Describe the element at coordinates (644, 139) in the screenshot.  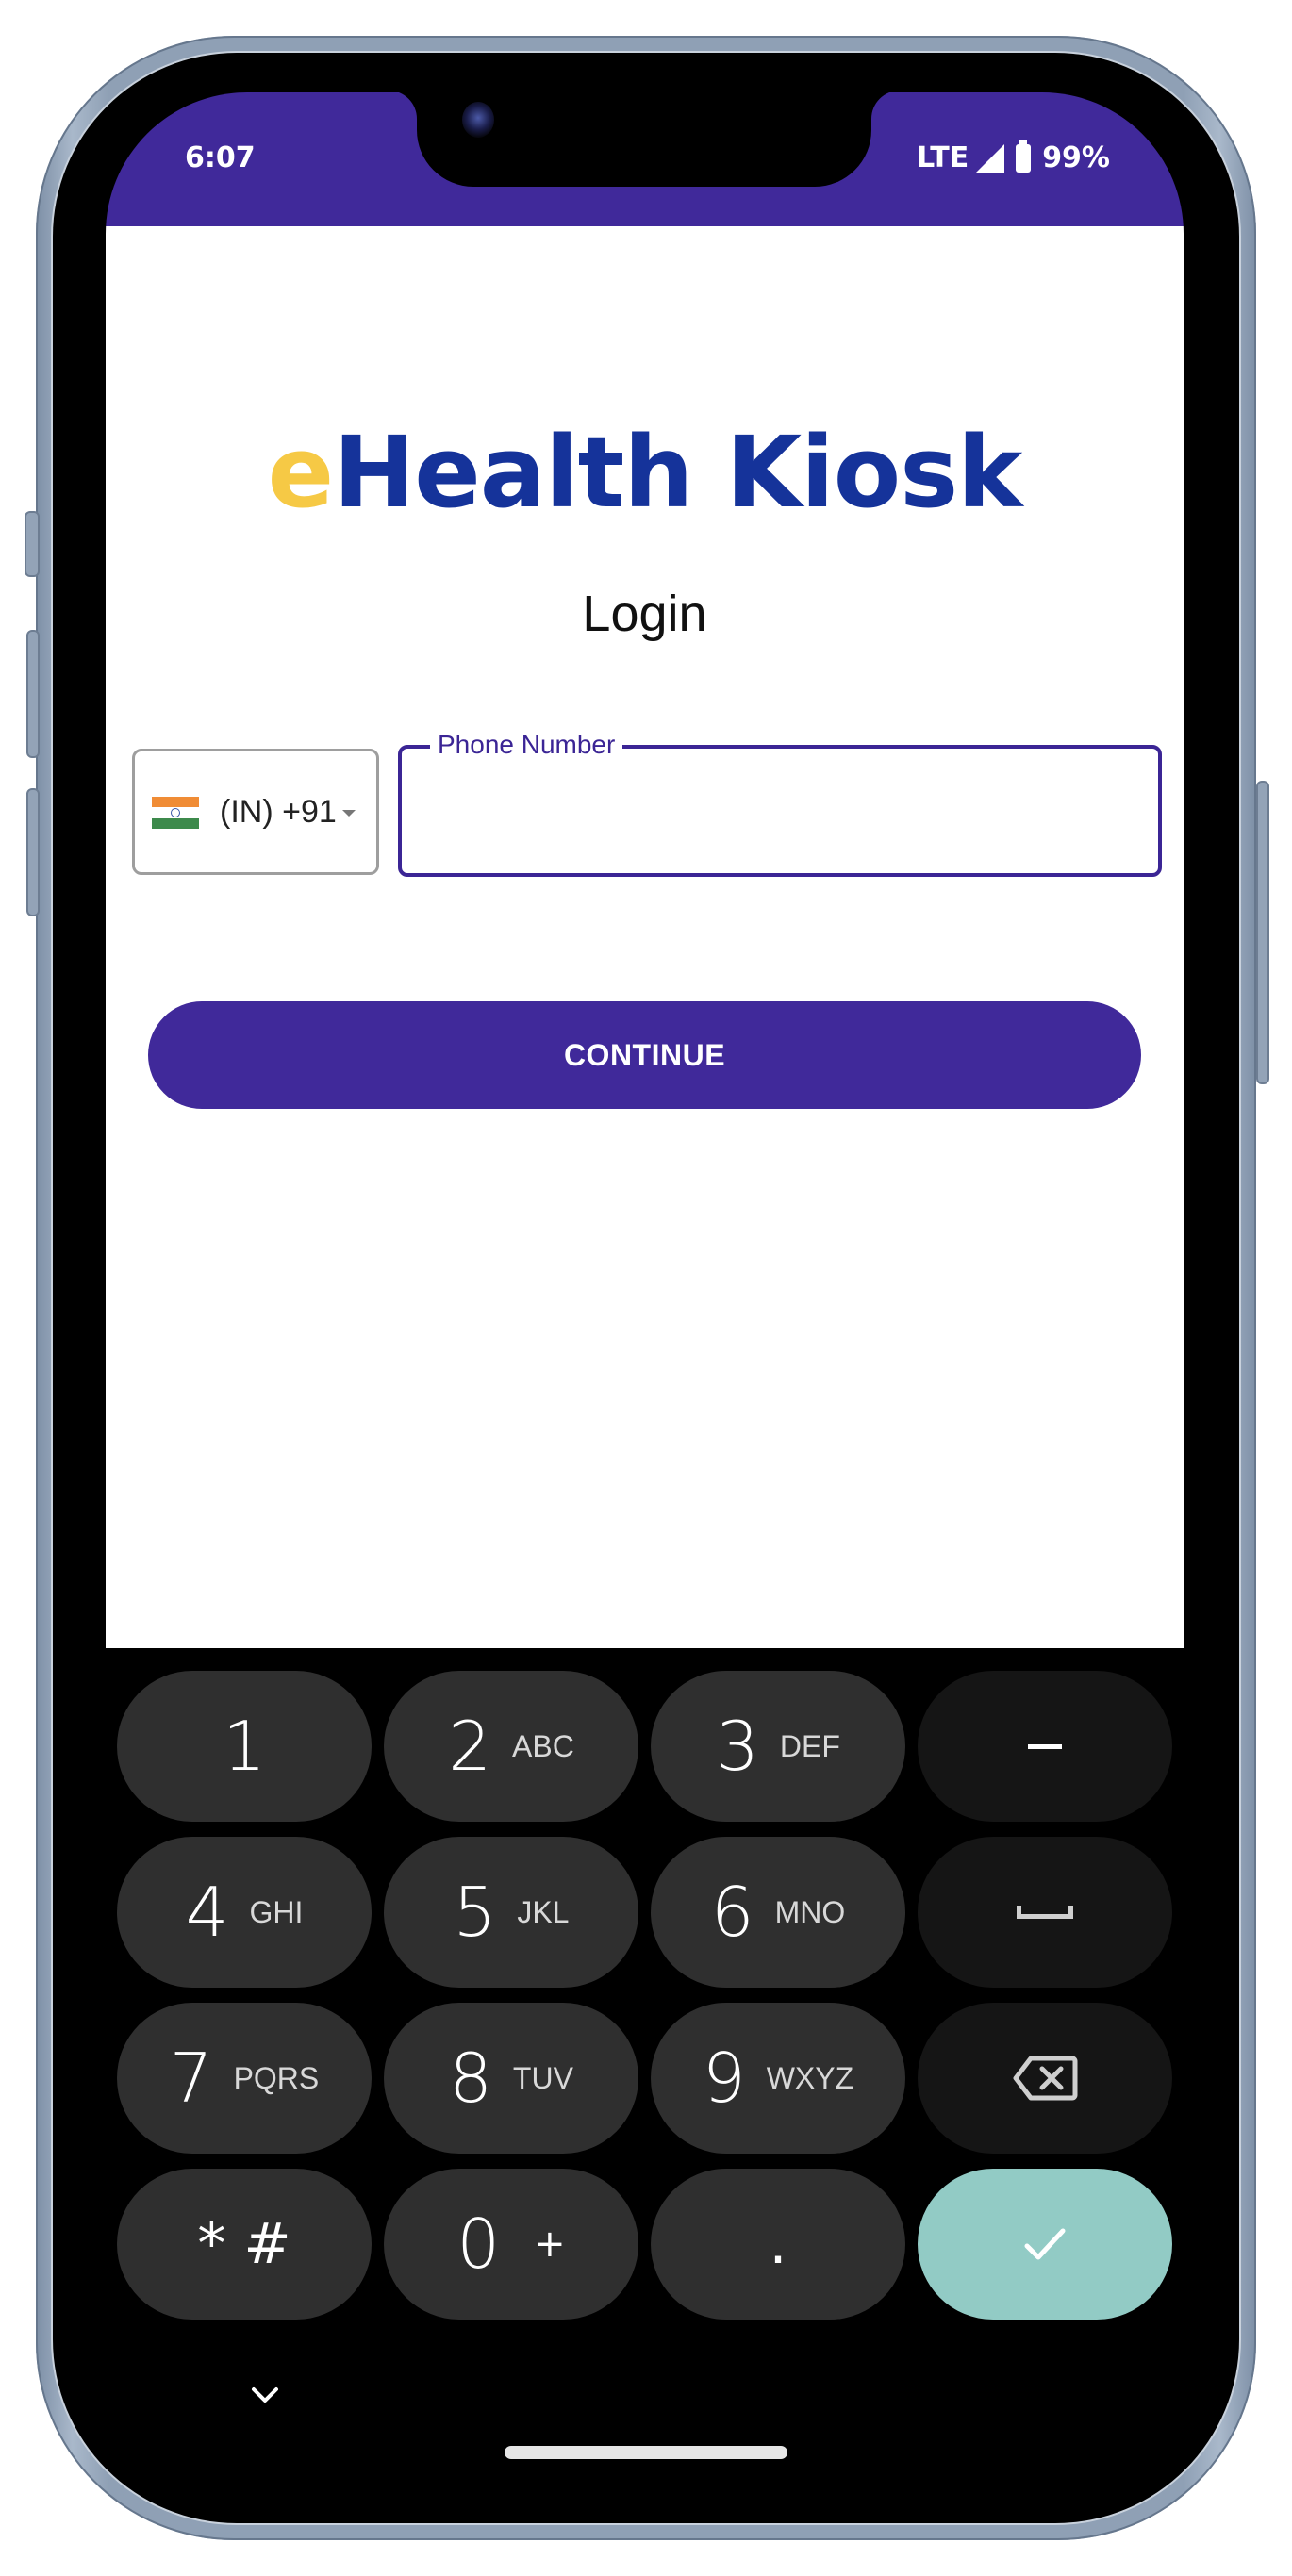
I see `display-notch` at that location.